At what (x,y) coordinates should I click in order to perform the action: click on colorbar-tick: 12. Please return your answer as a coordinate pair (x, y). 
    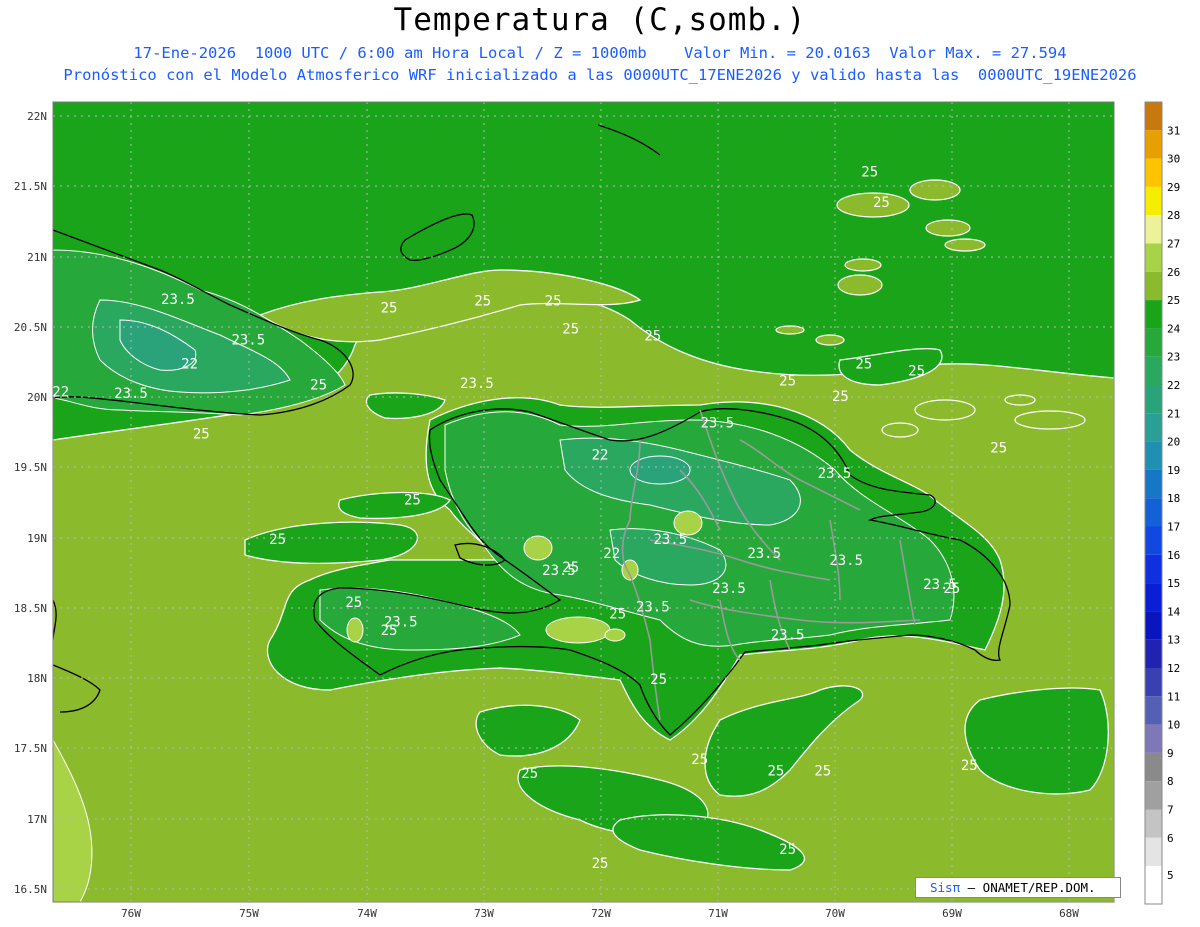
    Looking at the image, I should click on (1173, 668).